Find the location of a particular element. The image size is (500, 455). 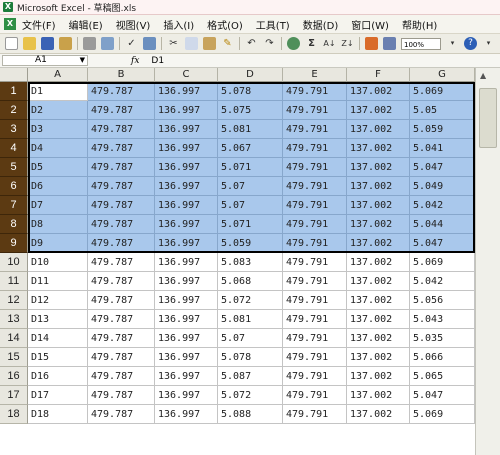

cell-c3: 136.997 is located at coordinates (186, 129).